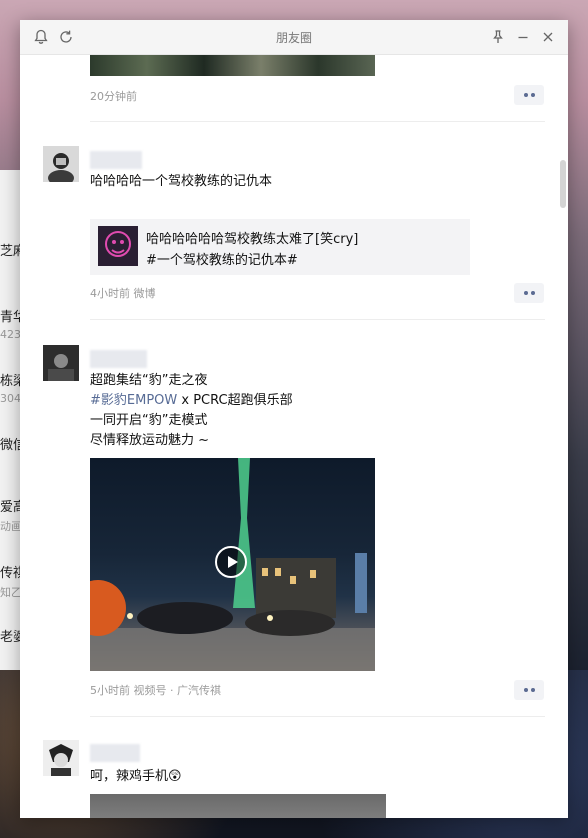 The image size is (588, 838). I want to click on post-text-line: 尽情释放运动魅力 ~, so click(150, 440).